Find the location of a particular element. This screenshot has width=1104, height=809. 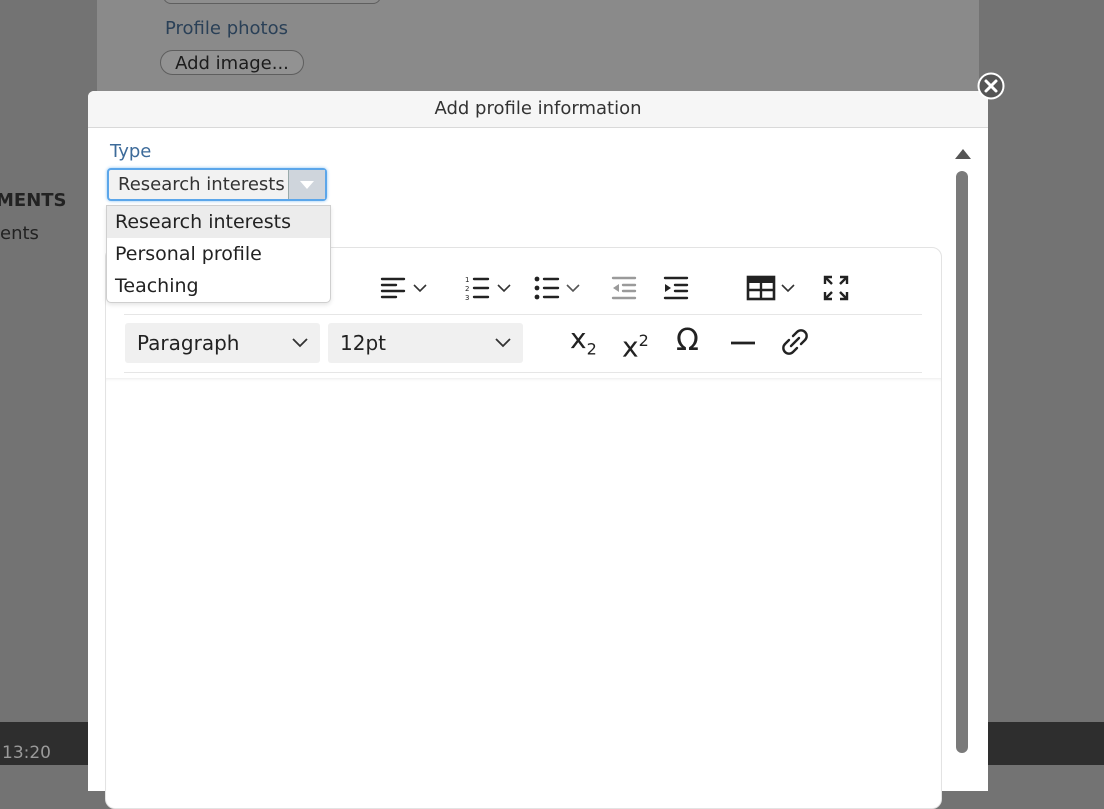

editor-toolbar-secondary: Paragraph 12pt x2 x2 Ω is located at coordinates (523, 344).